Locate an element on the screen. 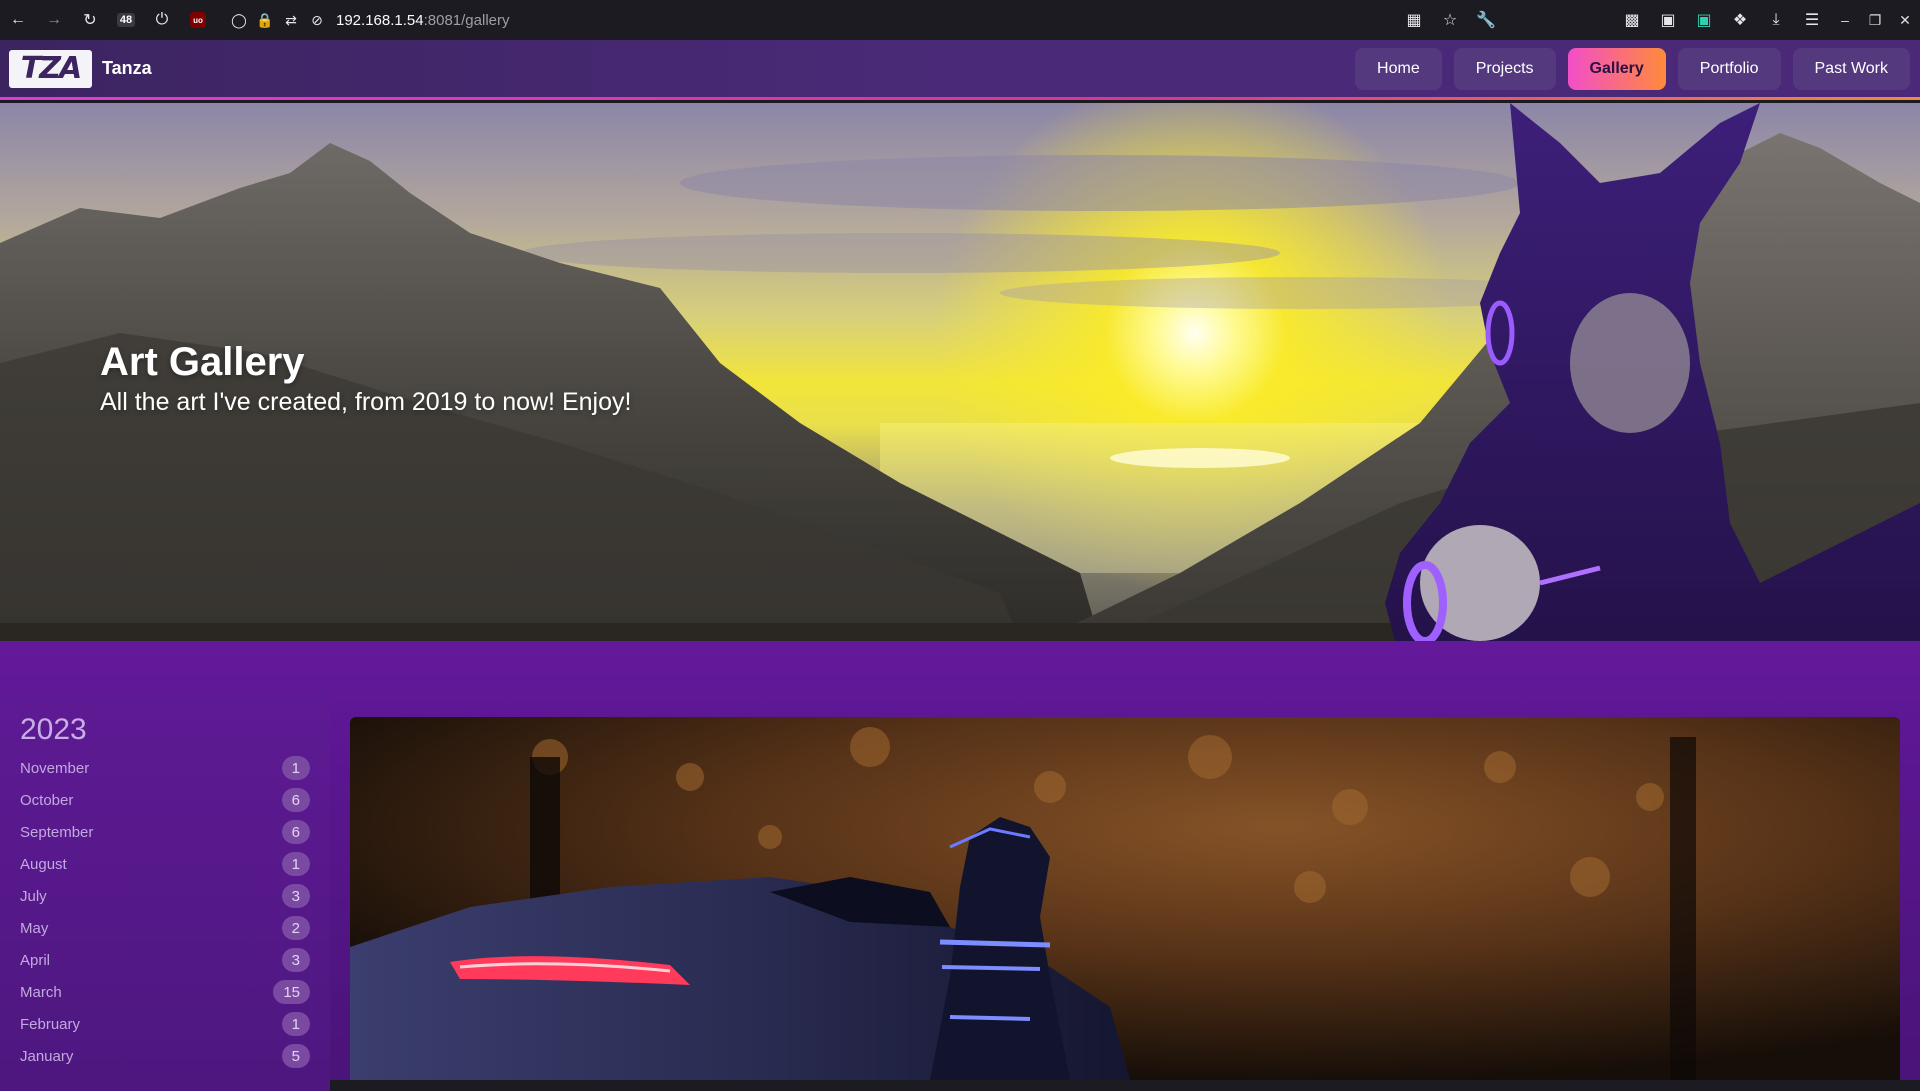 This screenshot has width=1920, height=1091. archive-month-item: April 3 is located at coordinates (165, 960).